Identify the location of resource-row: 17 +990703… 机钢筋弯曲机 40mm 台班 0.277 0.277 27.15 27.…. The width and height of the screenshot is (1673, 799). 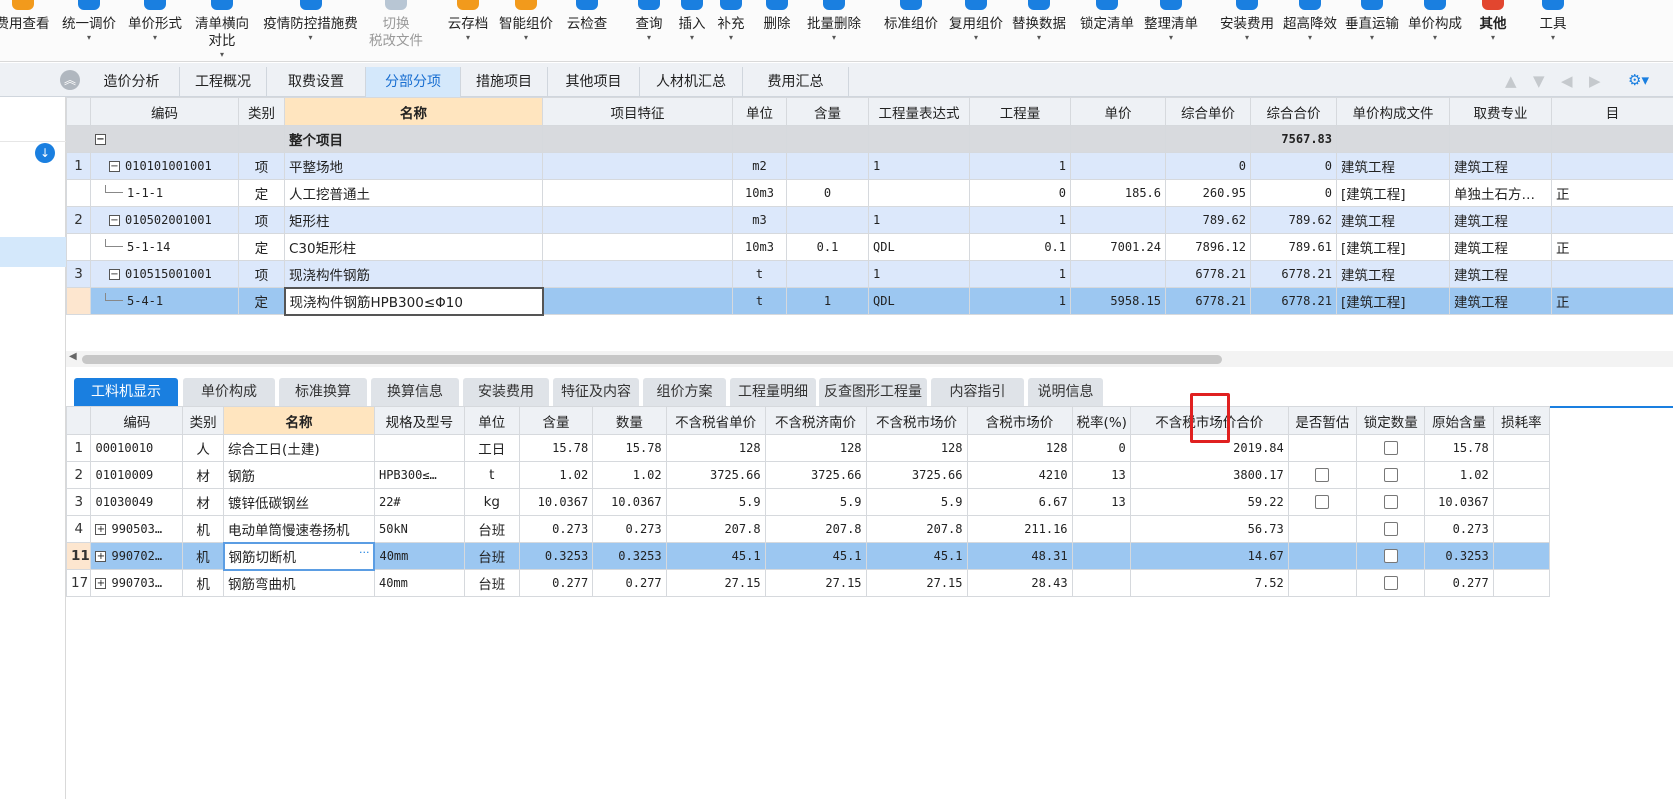
(808, 583).